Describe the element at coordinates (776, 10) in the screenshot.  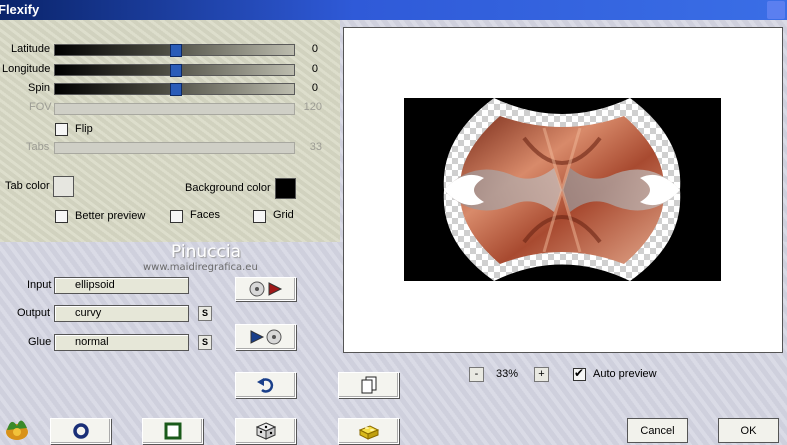
I see `close-button` at that location.